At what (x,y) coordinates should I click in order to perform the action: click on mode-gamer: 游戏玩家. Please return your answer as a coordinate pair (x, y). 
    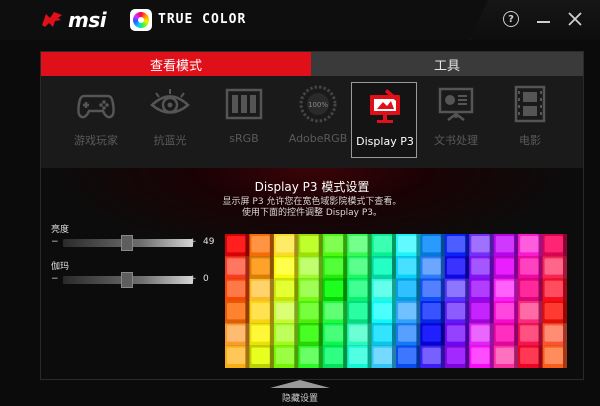
    Looking at the image, I should click on (96, 120).